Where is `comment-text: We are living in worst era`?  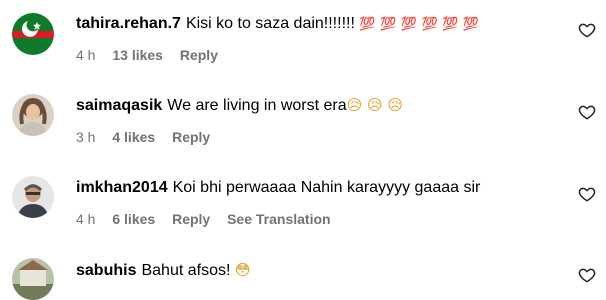 comment-text: We are living in worst era is located at coordinates (257, 105).